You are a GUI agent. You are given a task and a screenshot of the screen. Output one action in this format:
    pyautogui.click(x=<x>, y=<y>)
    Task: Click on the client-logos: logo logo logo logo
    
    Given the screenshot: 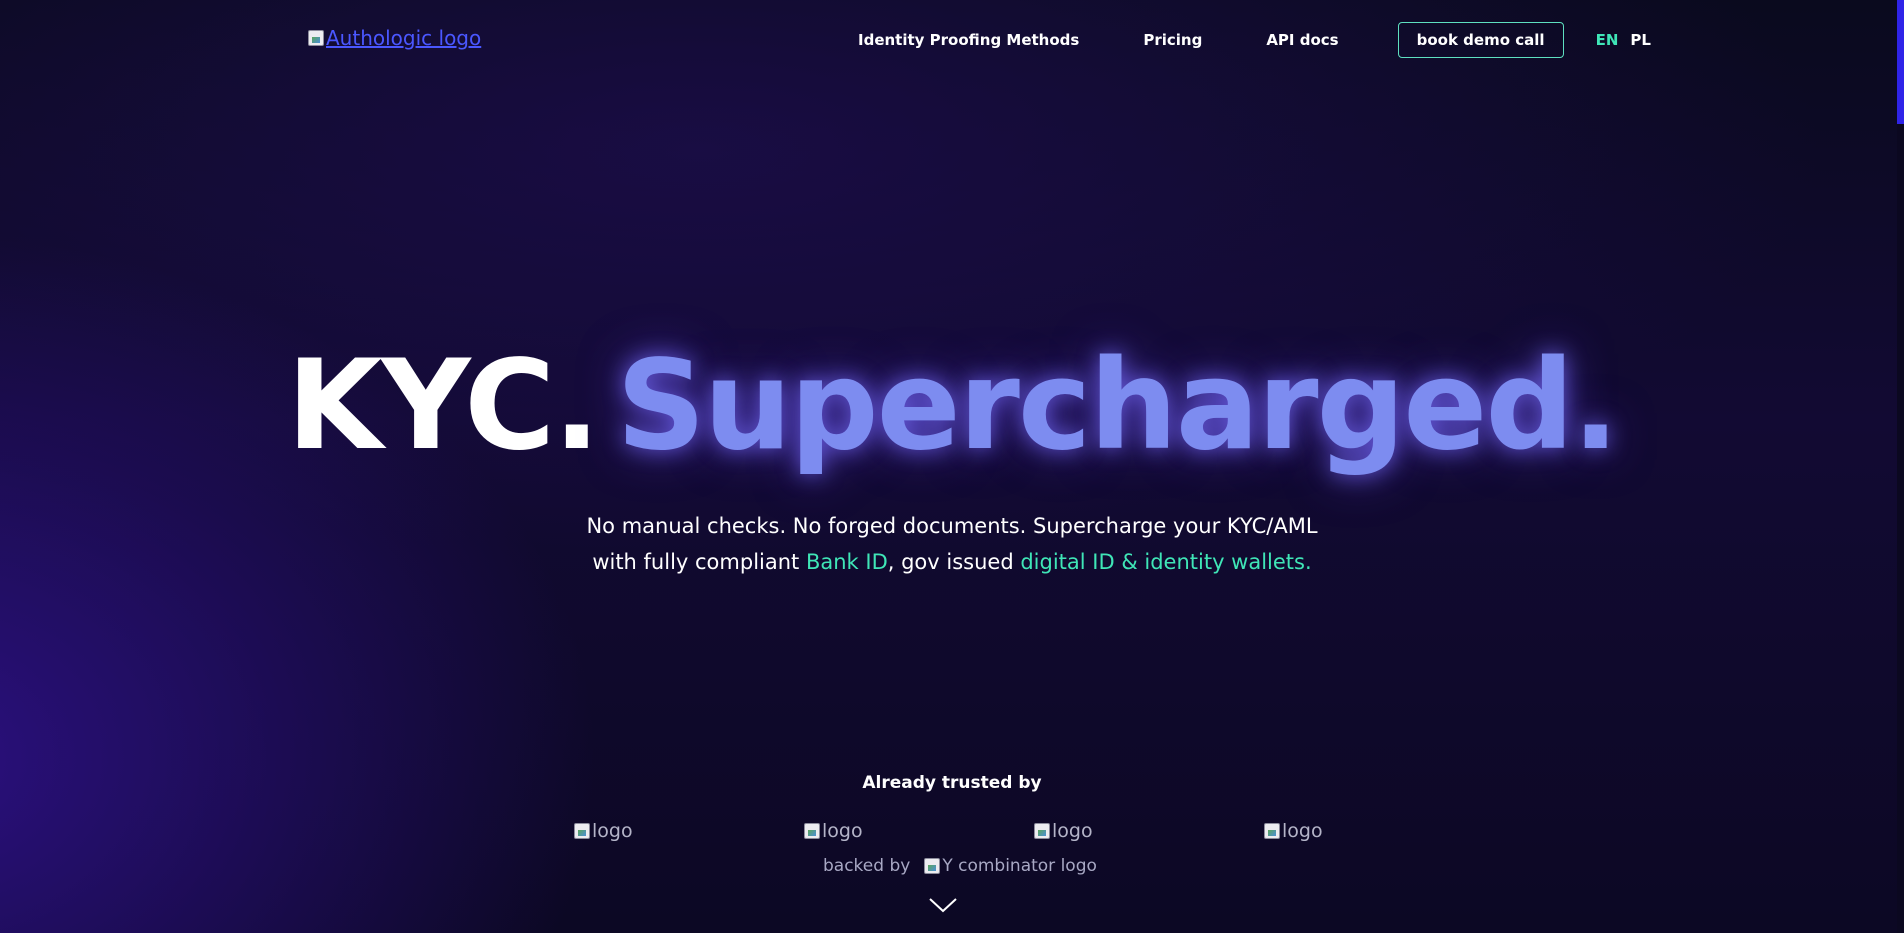 What is the action you would take?
    pyautogui.click(x=952, y=832)
    